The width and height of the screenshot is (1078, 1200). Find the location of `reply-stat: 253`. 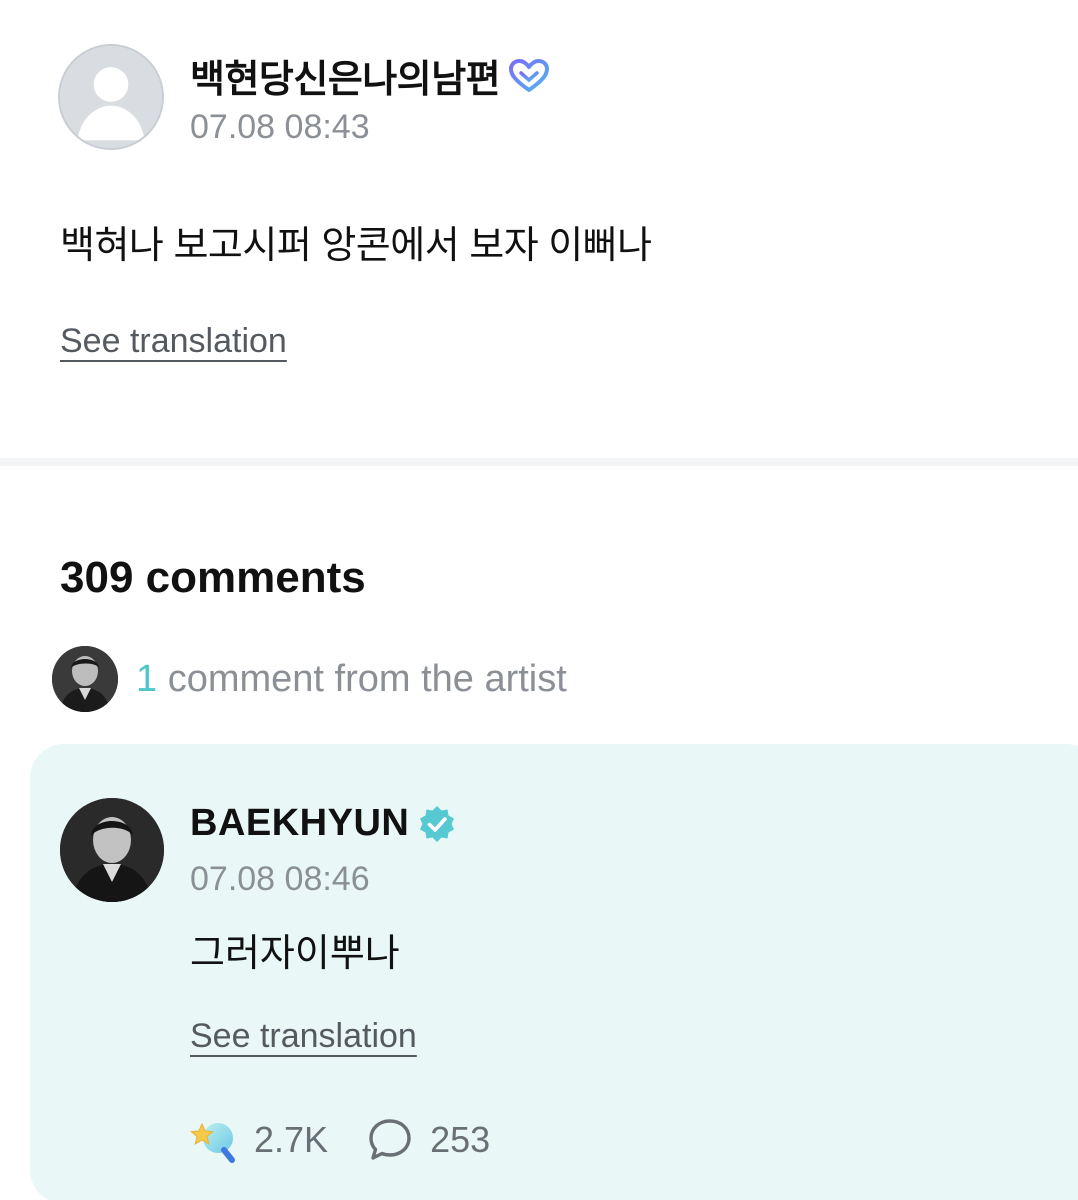

reply-stat: 253 is located at coordinates (427, 1140).